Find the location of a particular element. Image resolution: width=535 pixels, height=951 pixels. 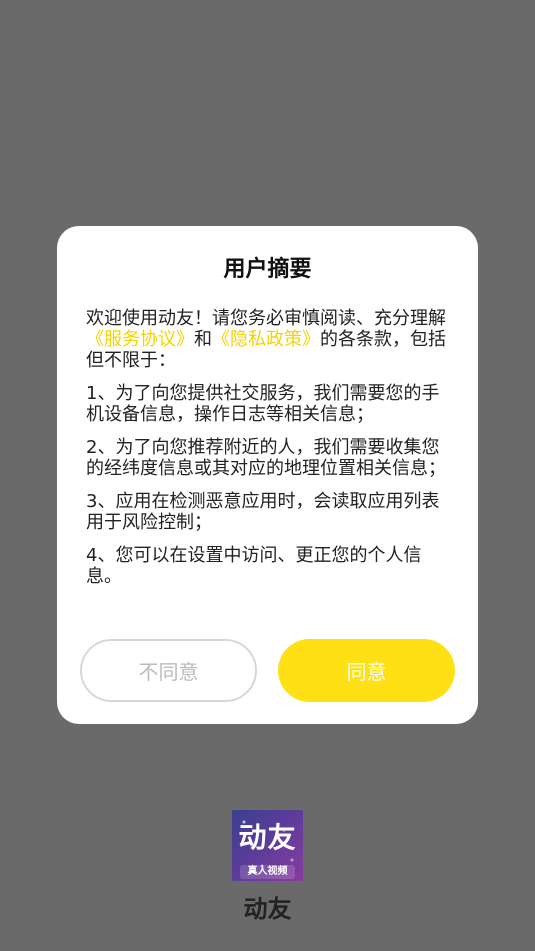

dialog-title: 用户摘要 is located at coordinates (267, 269).